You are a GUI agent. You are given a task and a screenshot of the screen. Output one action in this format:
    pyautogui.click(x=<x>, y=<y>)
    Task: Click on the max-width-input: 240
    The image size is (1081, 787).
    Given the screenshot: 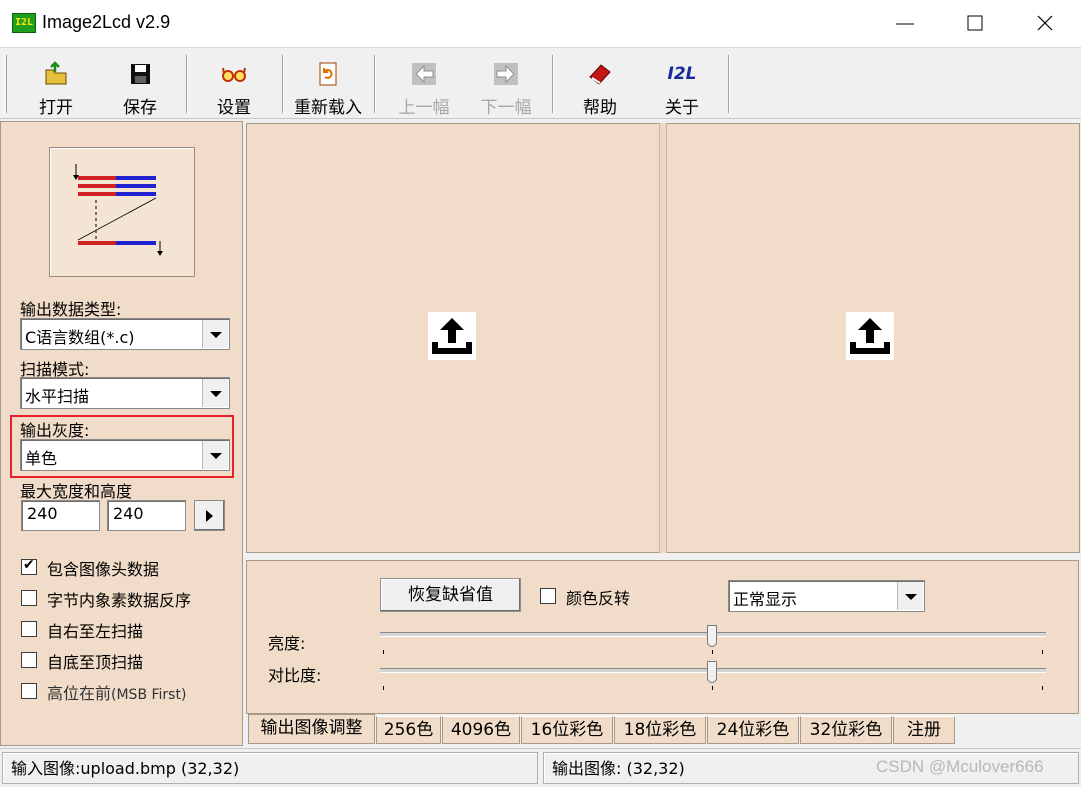 What is the action you would take?
    pyautogui.click(x=60, y=515)
    